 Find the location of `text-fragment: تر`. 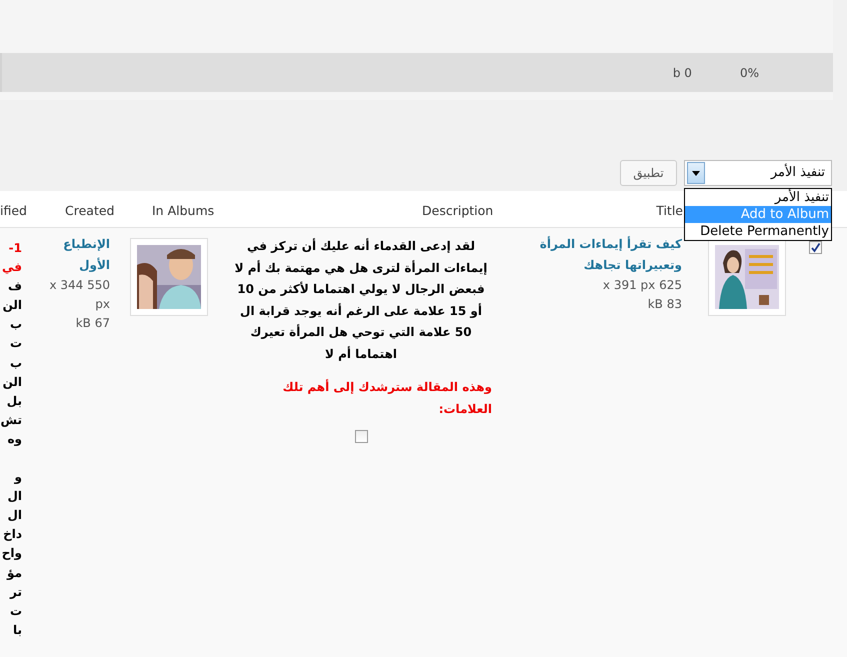

text-fragment: تر is located at coordinates (15, 592).